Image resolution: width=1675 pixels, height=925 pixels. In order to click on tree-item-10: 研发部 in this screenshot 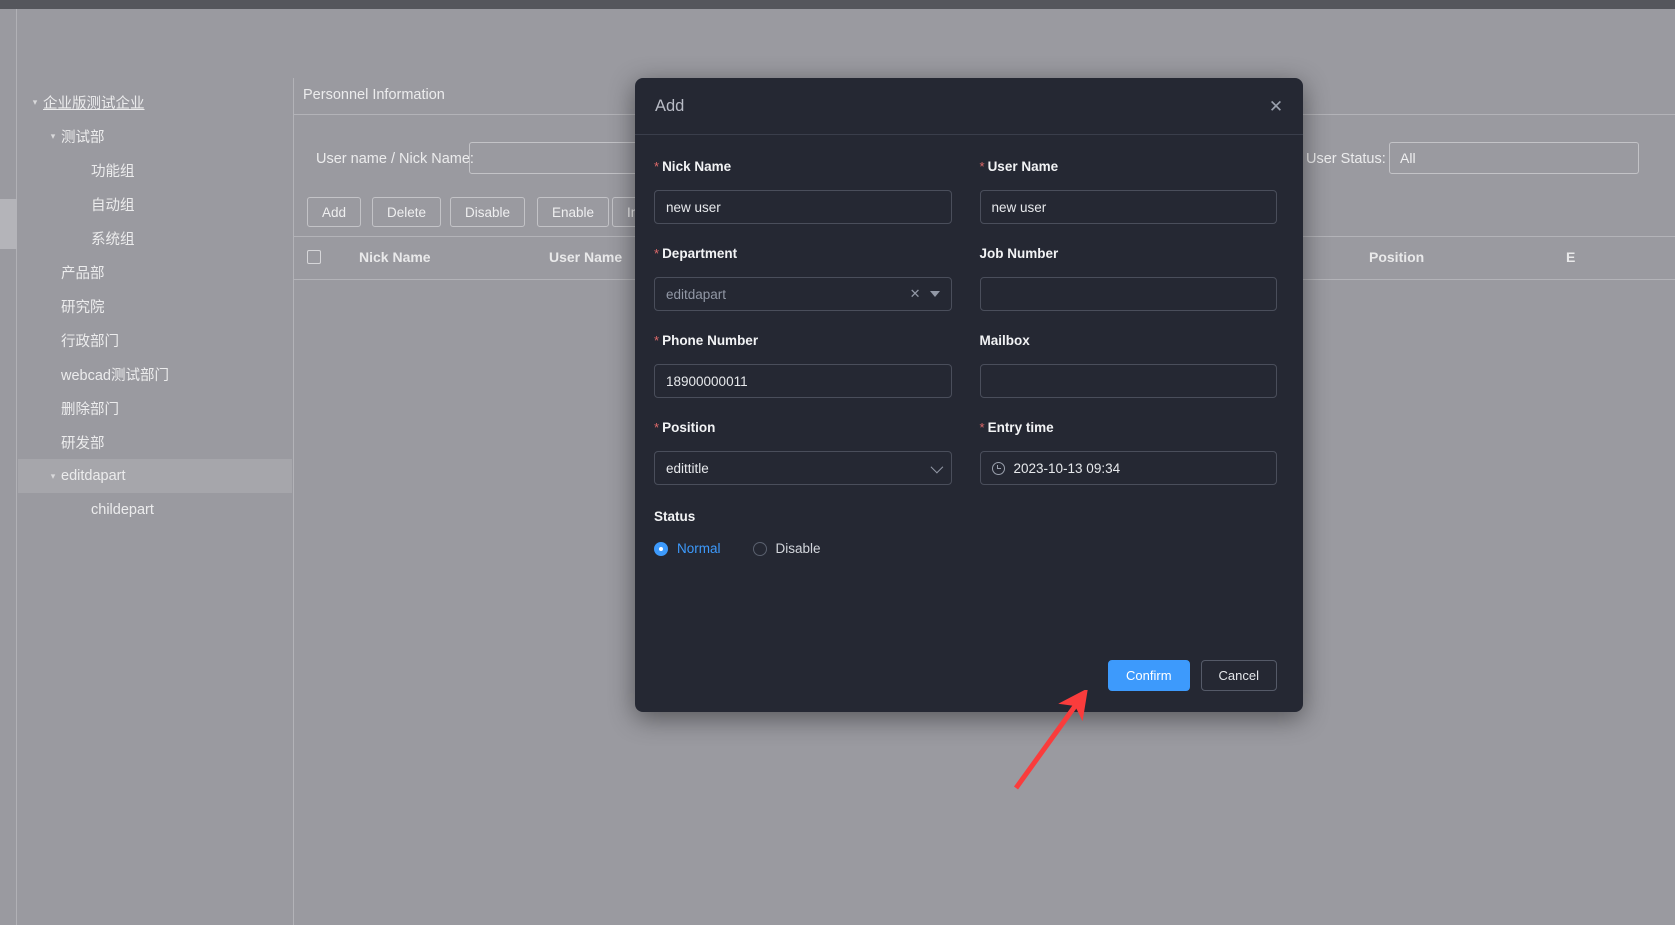, I will do `click(155, 442)`.